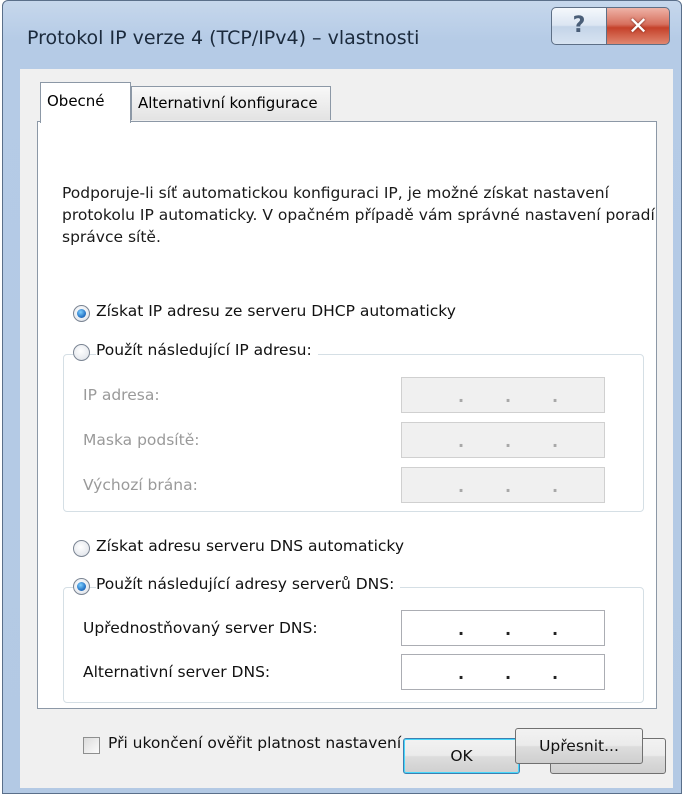  I want to click on subnet-mask-field: . . ., so click(503, 440).